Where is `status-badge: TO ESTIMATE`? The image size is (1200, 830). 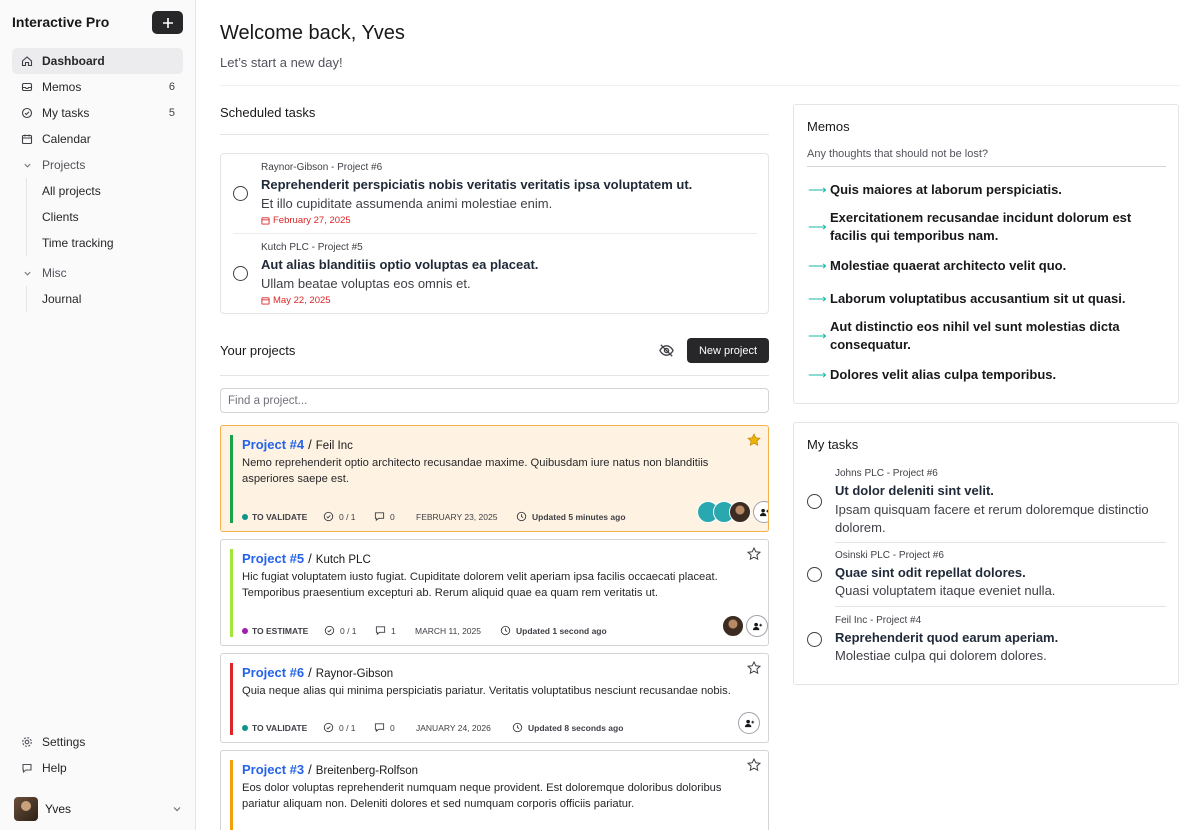
status-badge: TO ESTIMATE is located at coordinates (283, 631).